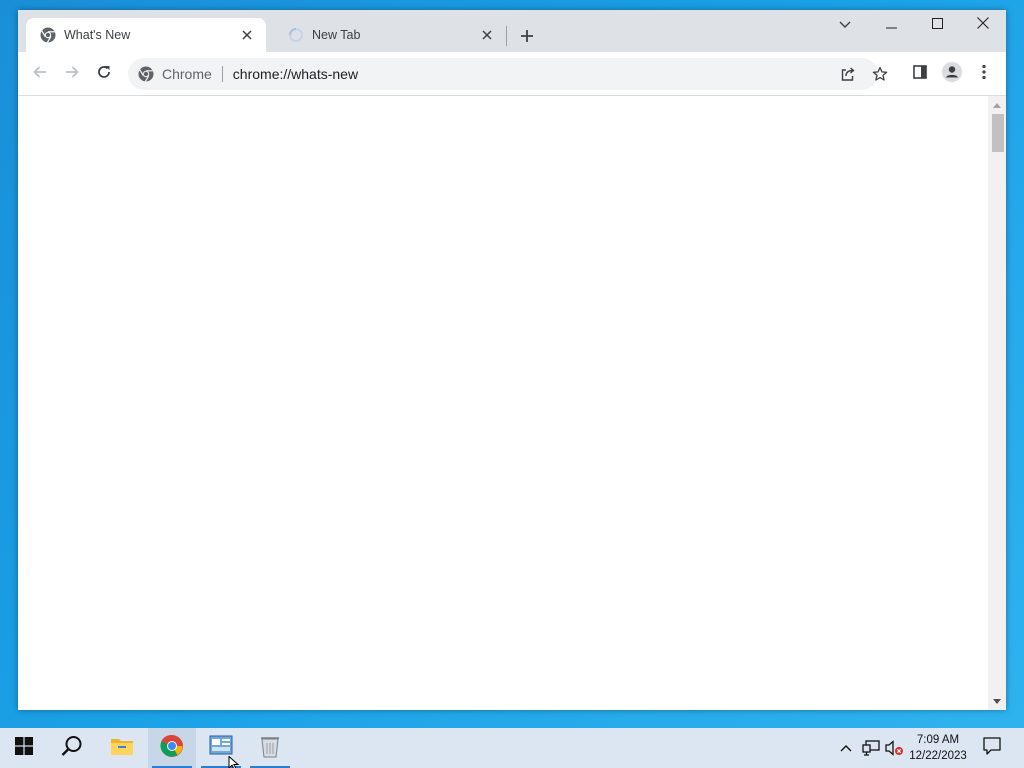  What do you see at coordinates (997, 701) in the screenshot?
I see `scroll-down-icon` at bounding box center [997, 701].